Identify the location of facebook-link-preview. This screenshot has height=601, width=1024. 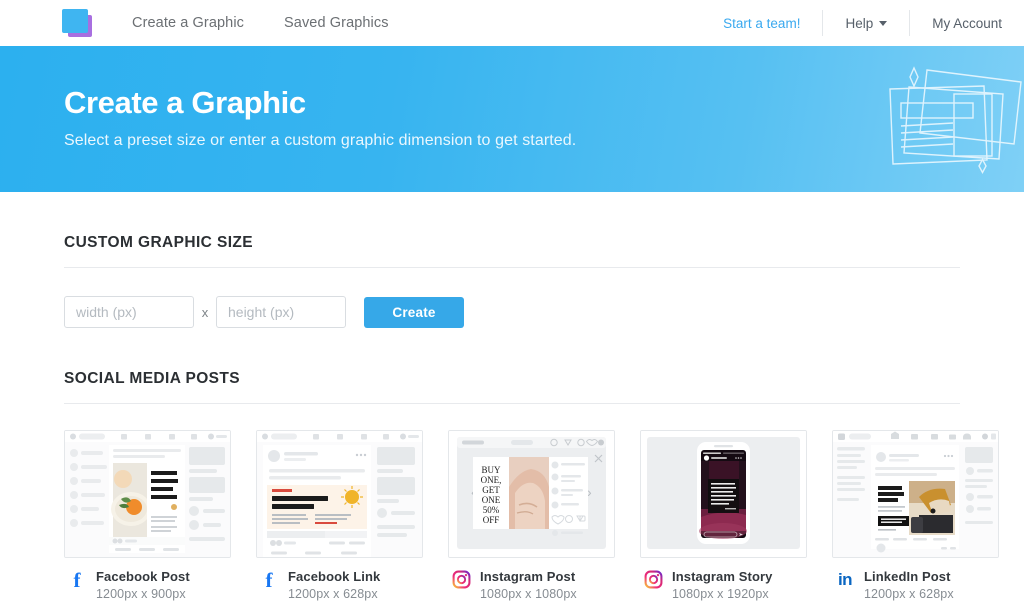
(339, 494).